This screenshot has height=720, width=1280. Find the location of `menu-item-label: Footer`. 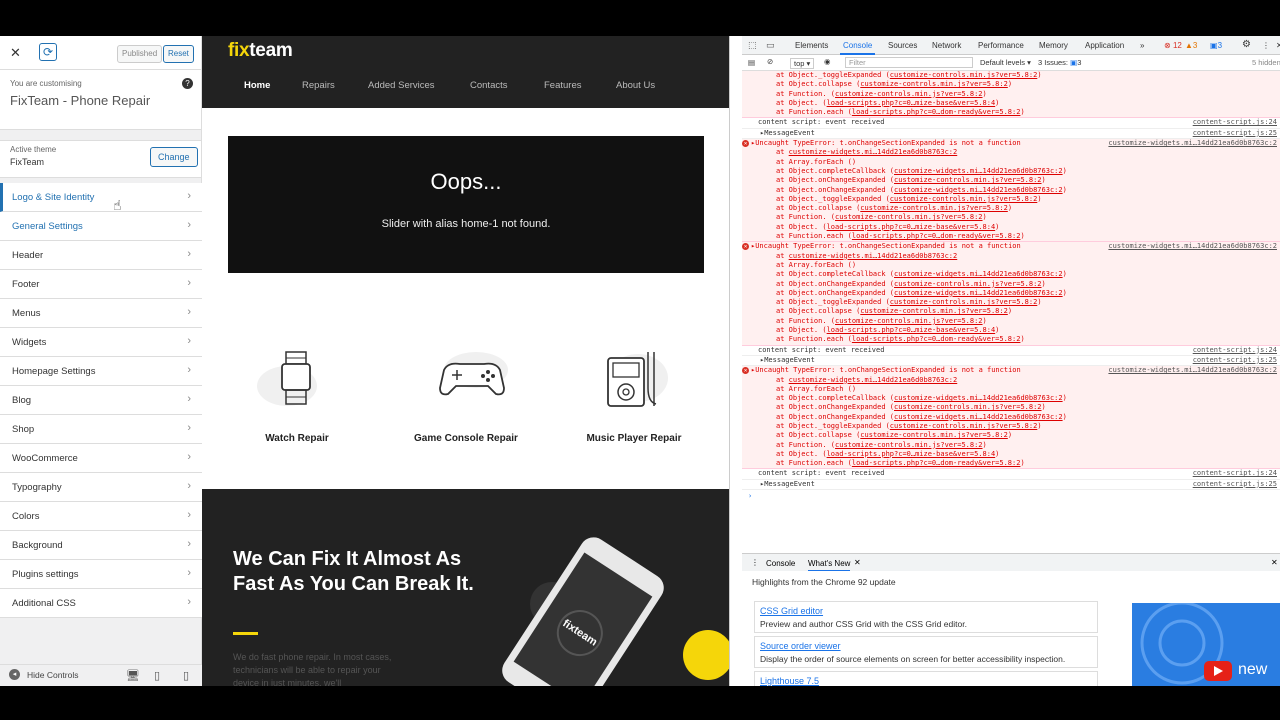

menu-item-label: Footer is located at coordinates (26, 284).